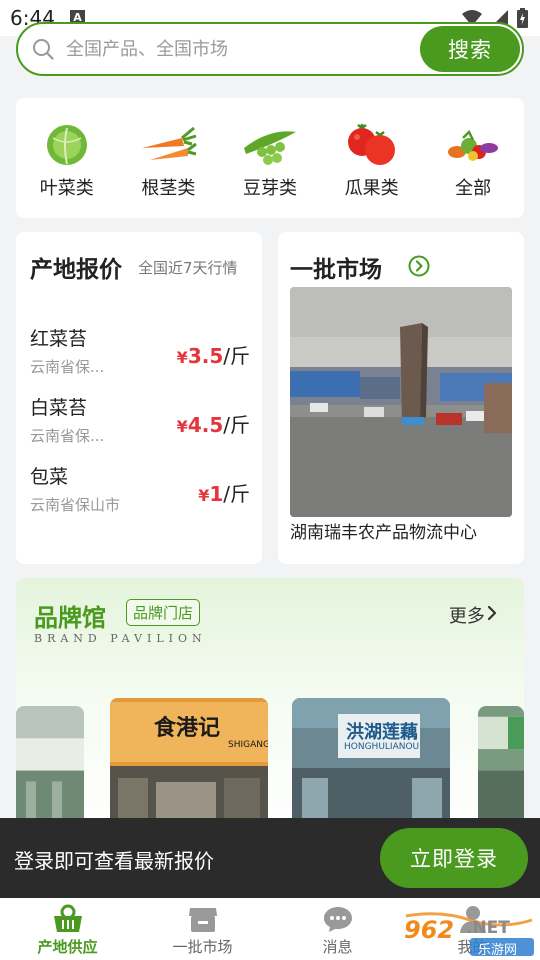 The height and width of the screenshot is (960, 540). What do you see at coordinates (382, 747) in the screenshot?
I see `store-sign-en: HONGHULIANOU` at bounding box center [382, 747].